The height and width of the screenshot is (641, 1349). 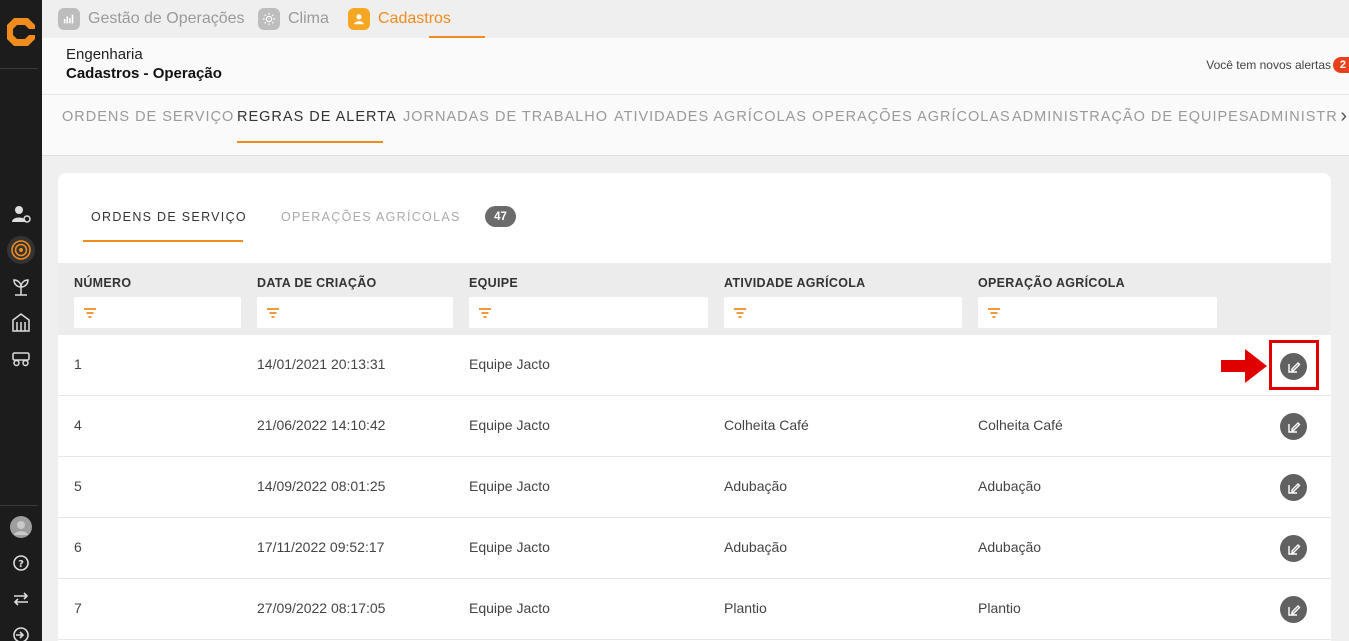 I want to click on column-header-data-criacao: DATA DE CRIAÇÃO, so click(x=317, y=283).